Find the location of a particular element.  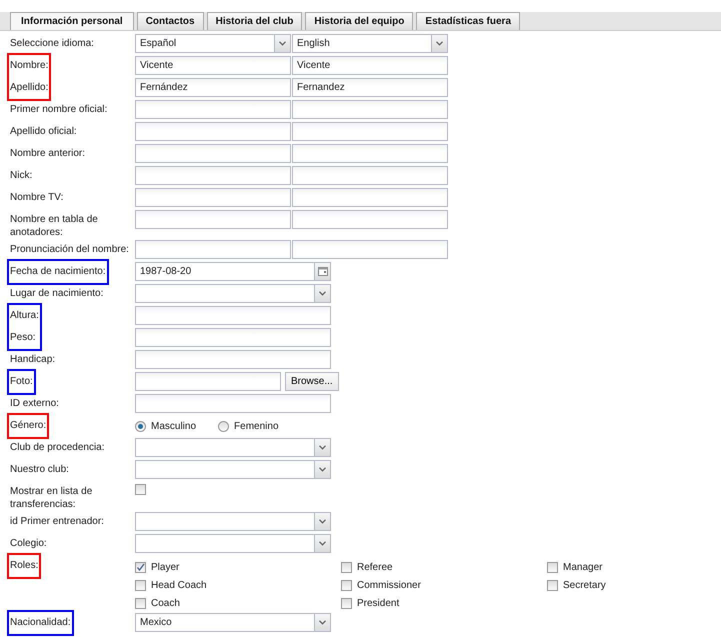

field-label: Foto: is located at coordinates (21, 382).